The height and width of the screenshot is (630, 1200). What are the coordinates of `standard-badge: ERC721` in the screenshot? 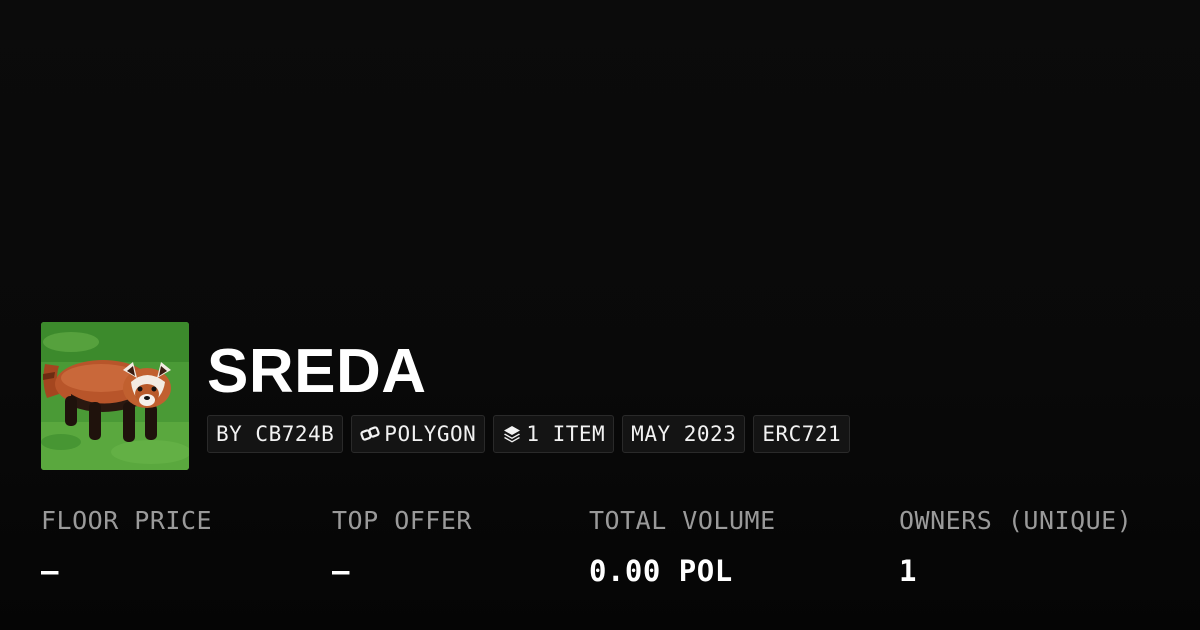 It's located at (802, 434).